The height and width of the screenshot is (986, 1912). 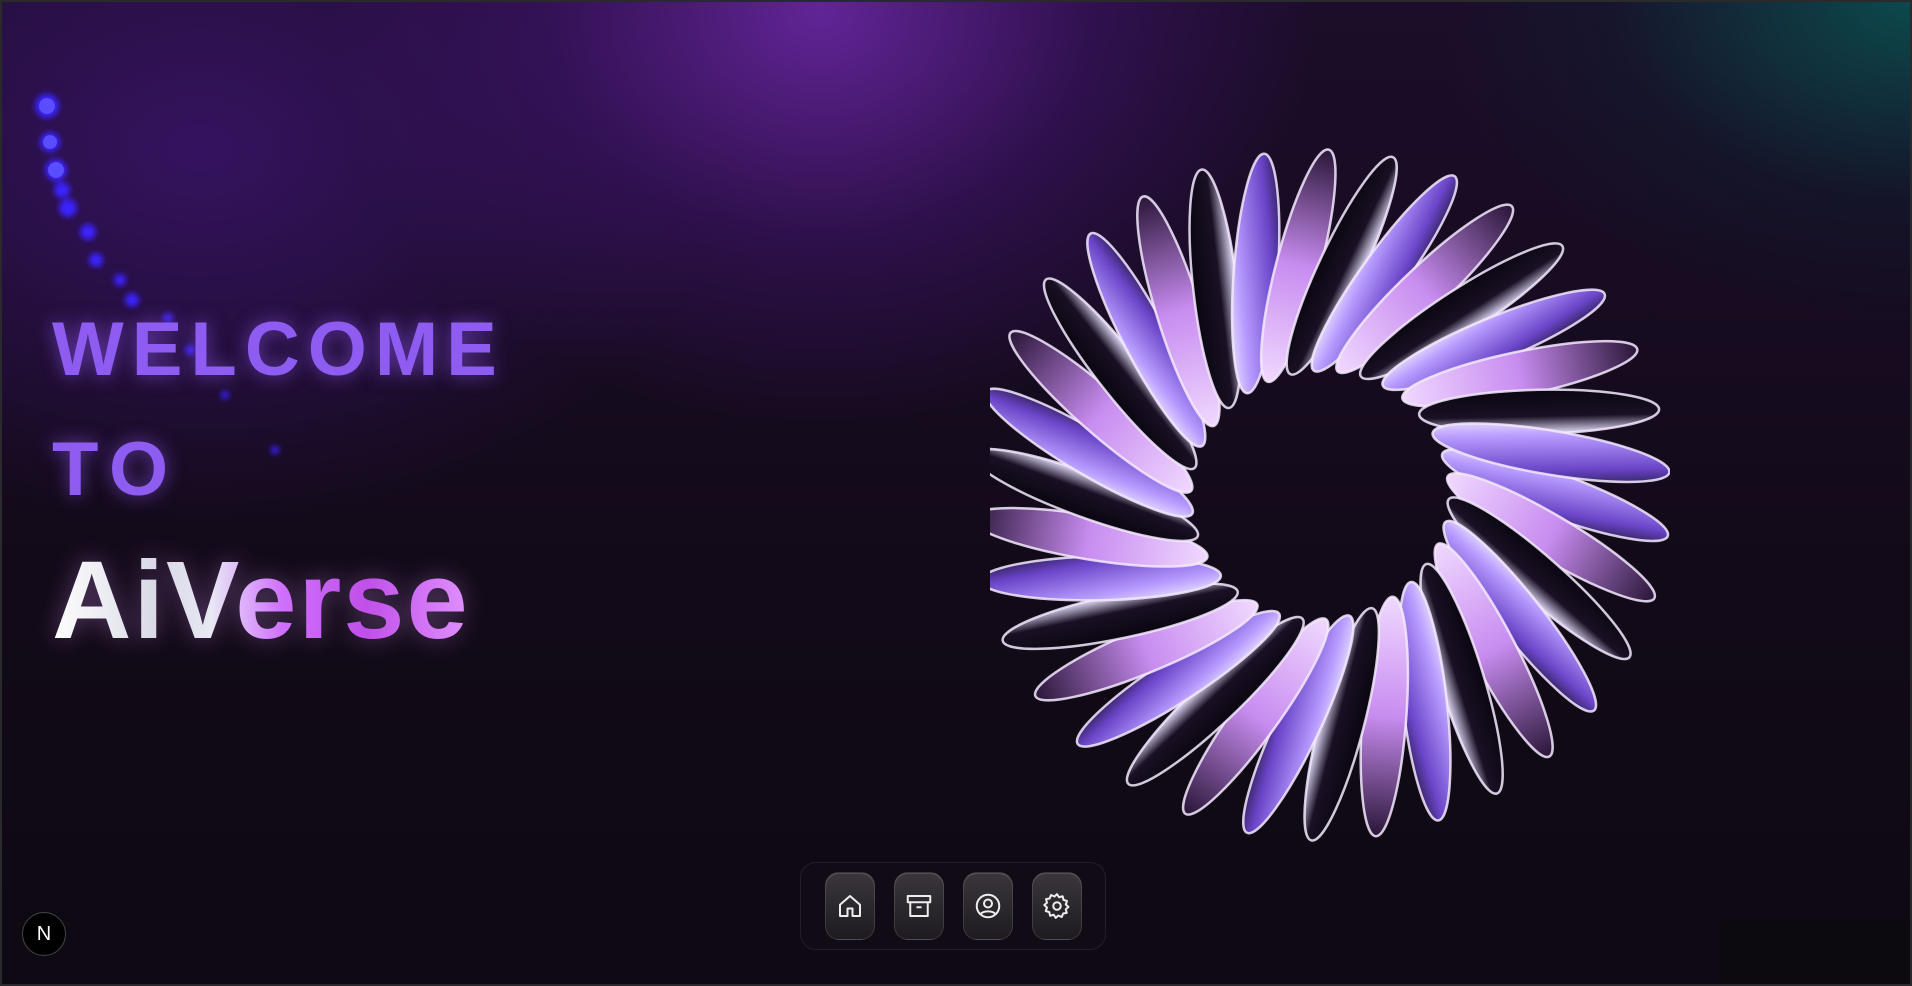 What do you see at coordinates (261, 600) in the screenshot?
I see `hero-brand-title: AiVerse` at bounding box center [261, 600].